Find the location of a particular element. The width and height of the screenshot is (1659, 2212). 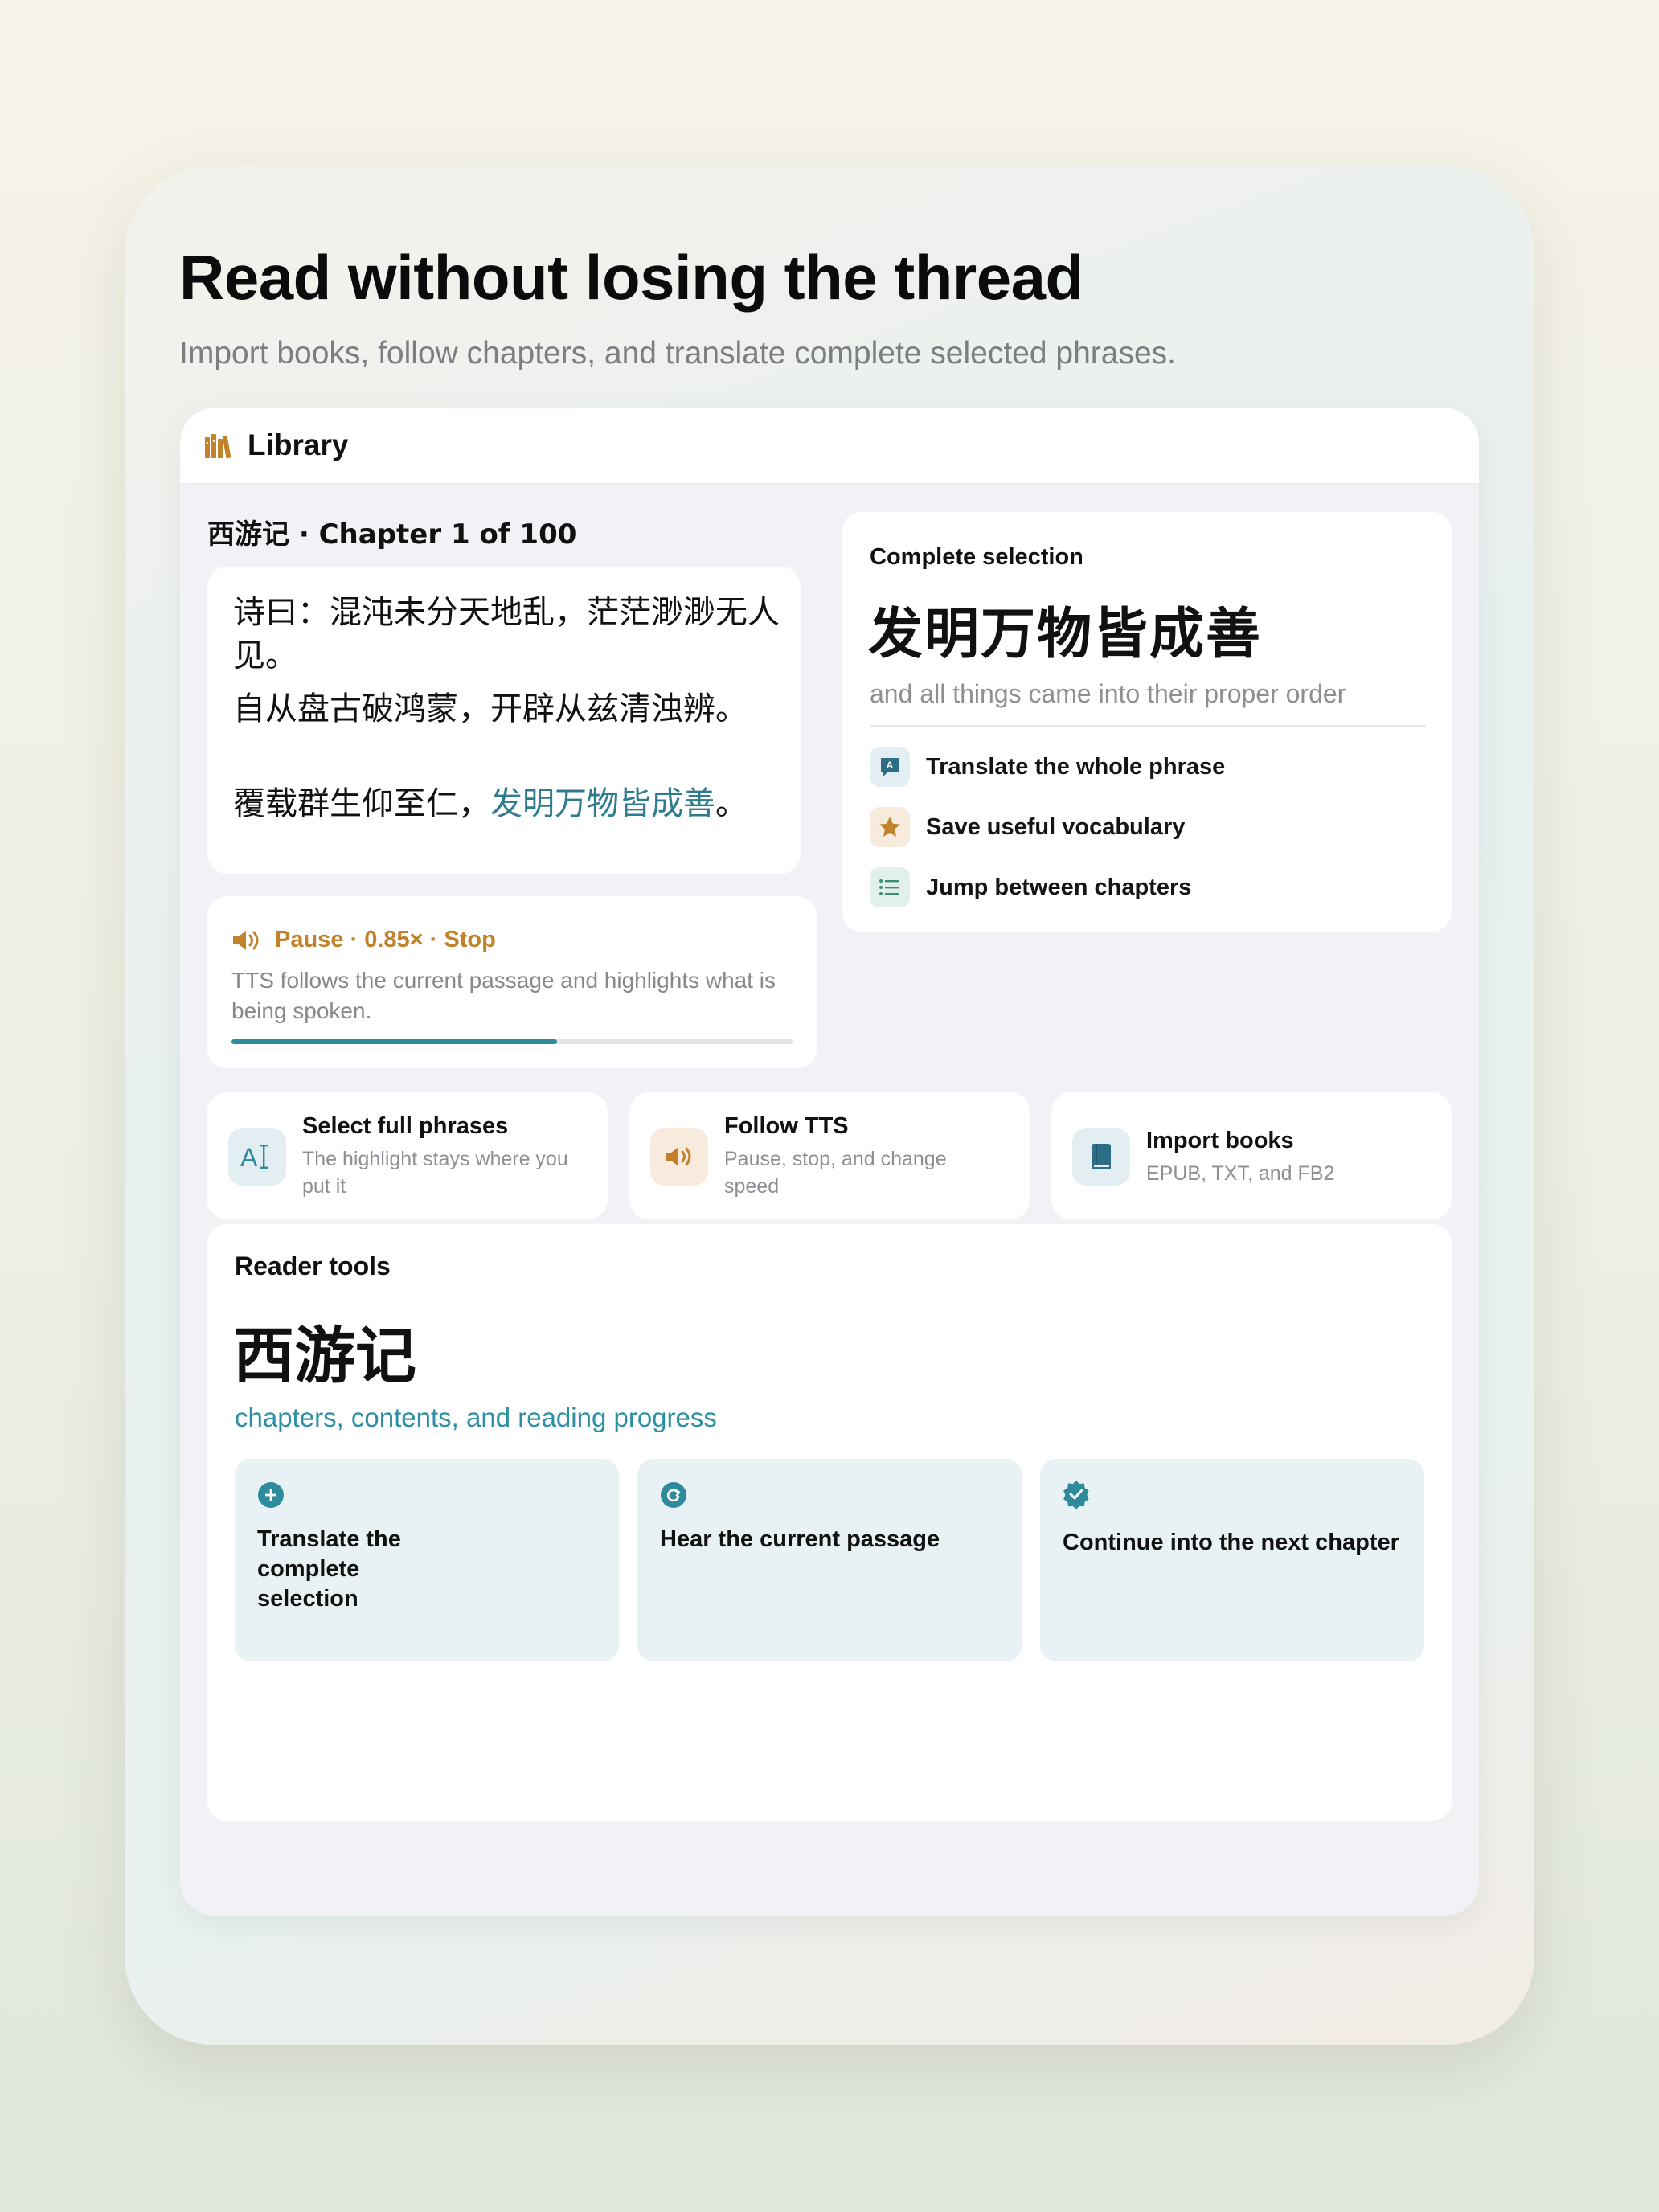

tools-subtitle: chapters, contents, and reading progress is located at coordinates (476, 1417).